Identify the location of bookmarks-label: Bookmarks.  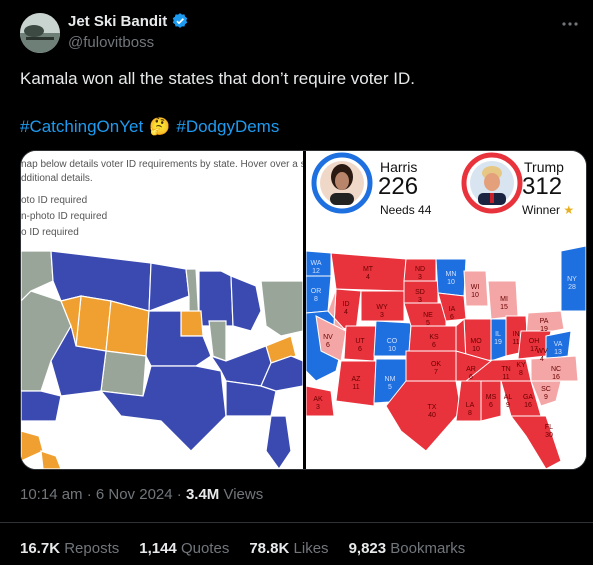
(428, 548).